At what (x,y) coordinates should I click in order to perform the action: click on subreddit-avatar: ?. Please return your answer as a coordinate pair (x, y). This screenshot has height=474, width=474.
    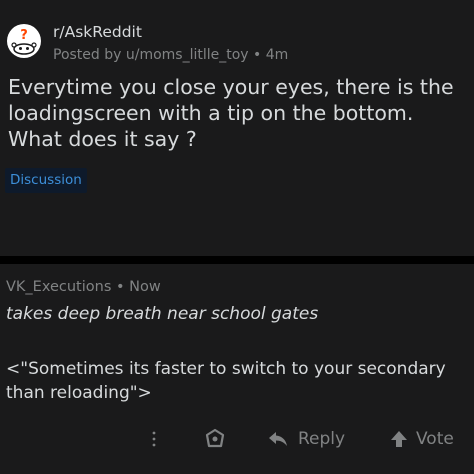
    Looking at the image, I should click on (24, 41).